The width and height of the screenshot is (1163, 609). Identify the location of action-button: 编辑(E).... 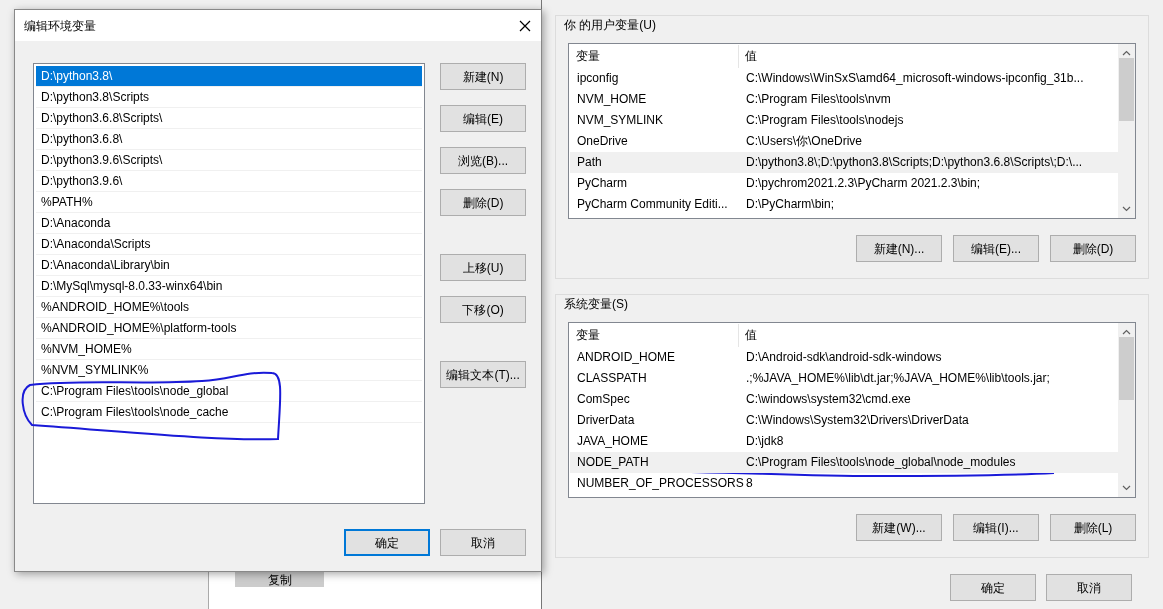
(996, 248).